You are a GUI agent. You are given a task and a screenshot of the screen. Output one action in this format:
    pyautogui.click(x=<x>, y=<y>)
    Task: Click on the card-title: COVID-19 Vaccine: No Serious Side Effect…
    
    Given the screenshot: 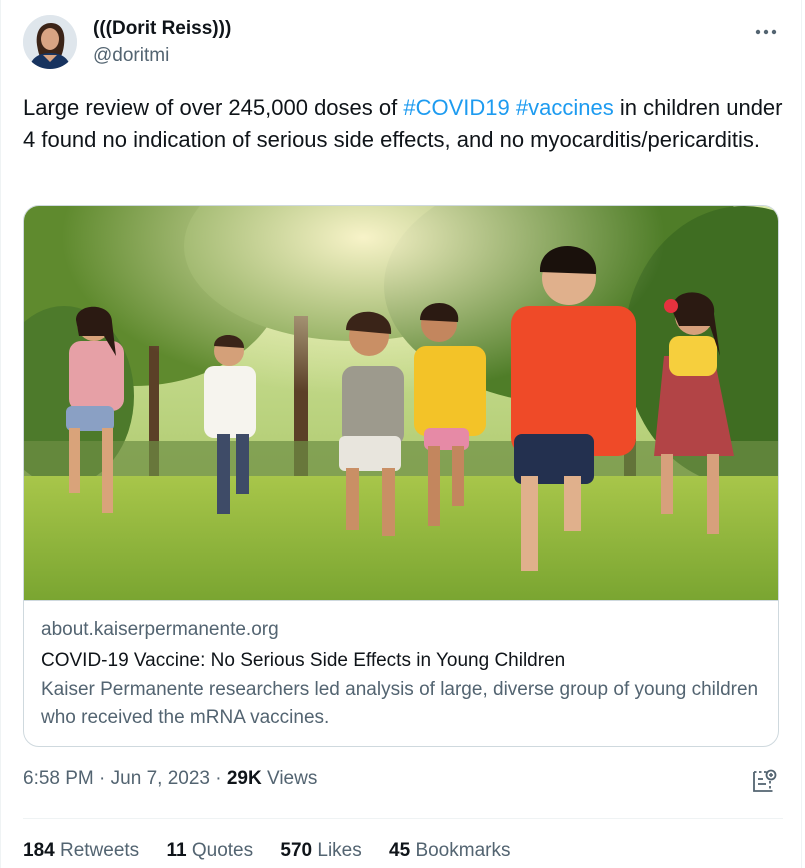 What is the action you would take?
    pyautogui.click(x=303, y=660)
    